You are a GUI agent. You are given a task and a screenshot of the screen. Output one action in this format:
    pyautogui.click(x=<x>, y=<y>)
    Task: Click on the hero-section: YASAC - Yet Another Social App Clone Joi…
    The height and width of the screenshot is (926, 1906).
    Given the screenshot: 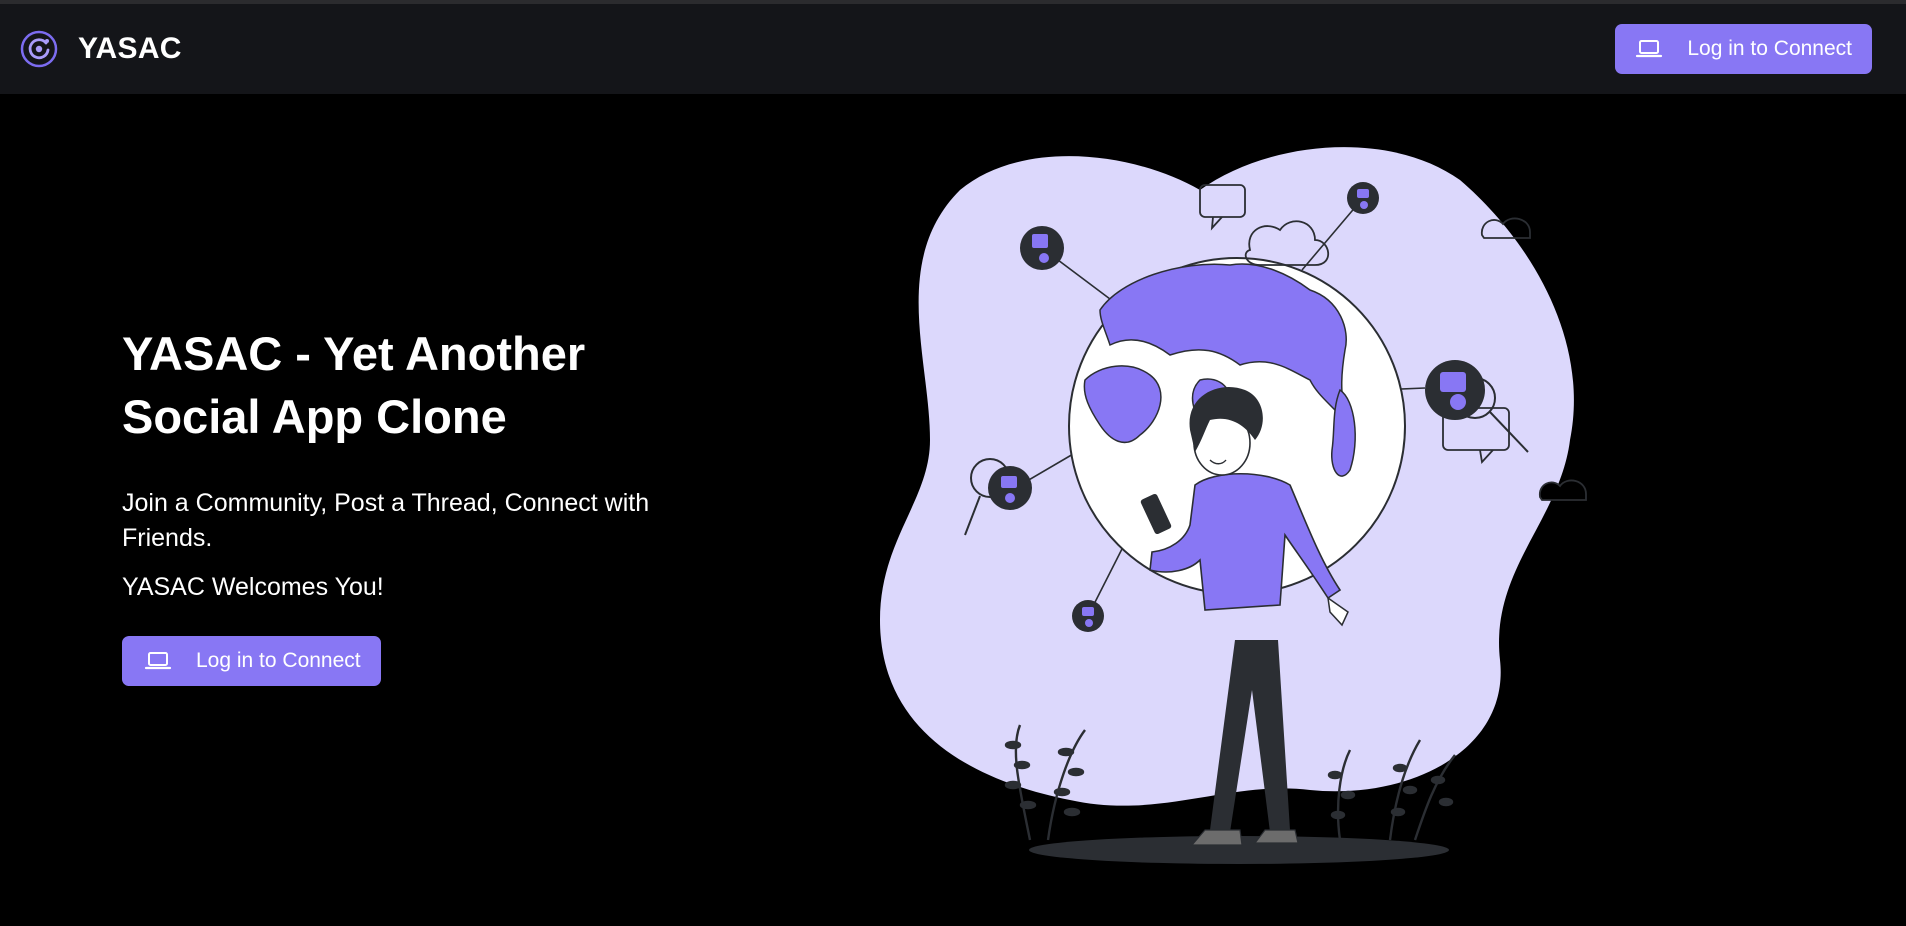 What is the action you would take?
    pyautogui.click(x=402, y=504)
    